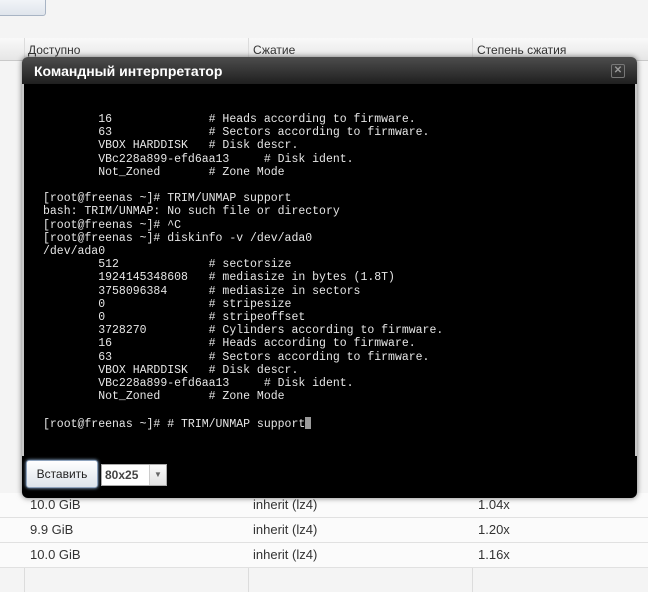 This screenshot has height=592, width=648. I want to click on cell-ratio: 1.16x, so click(494, 554).